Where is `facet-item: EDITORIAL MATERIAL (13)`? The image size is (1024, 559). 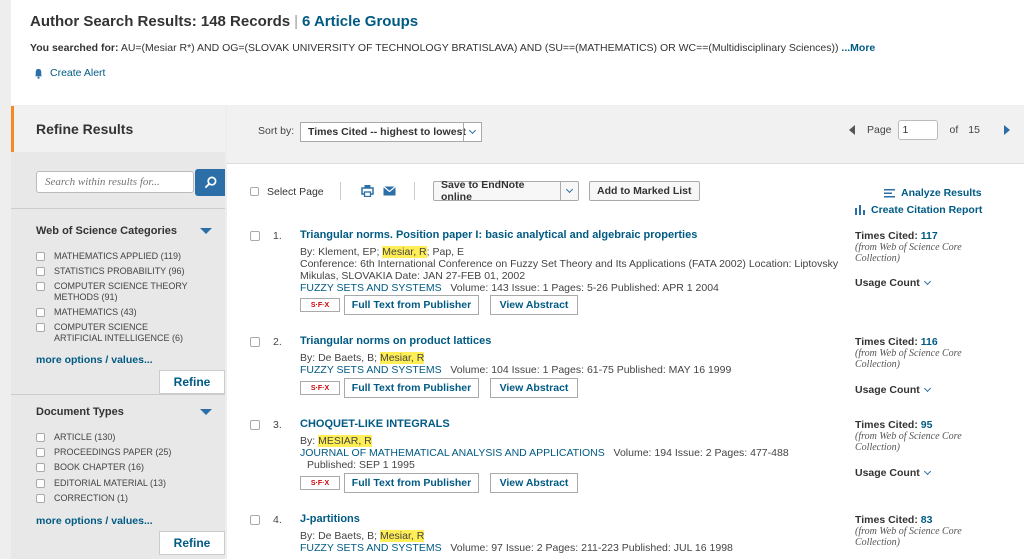 facet-item: EDITORIAL MATERIAL (13) is located at coordinates (101, 483).